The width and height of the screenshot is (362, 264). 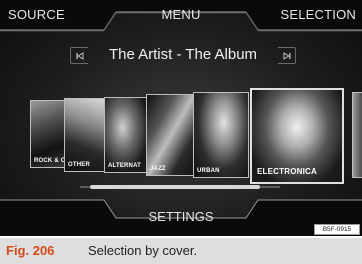 What do you see at coordinates (287, 171) in the screenshot?
I see `cover-label: ELECTRONICA` at bounding box center [287, 171].